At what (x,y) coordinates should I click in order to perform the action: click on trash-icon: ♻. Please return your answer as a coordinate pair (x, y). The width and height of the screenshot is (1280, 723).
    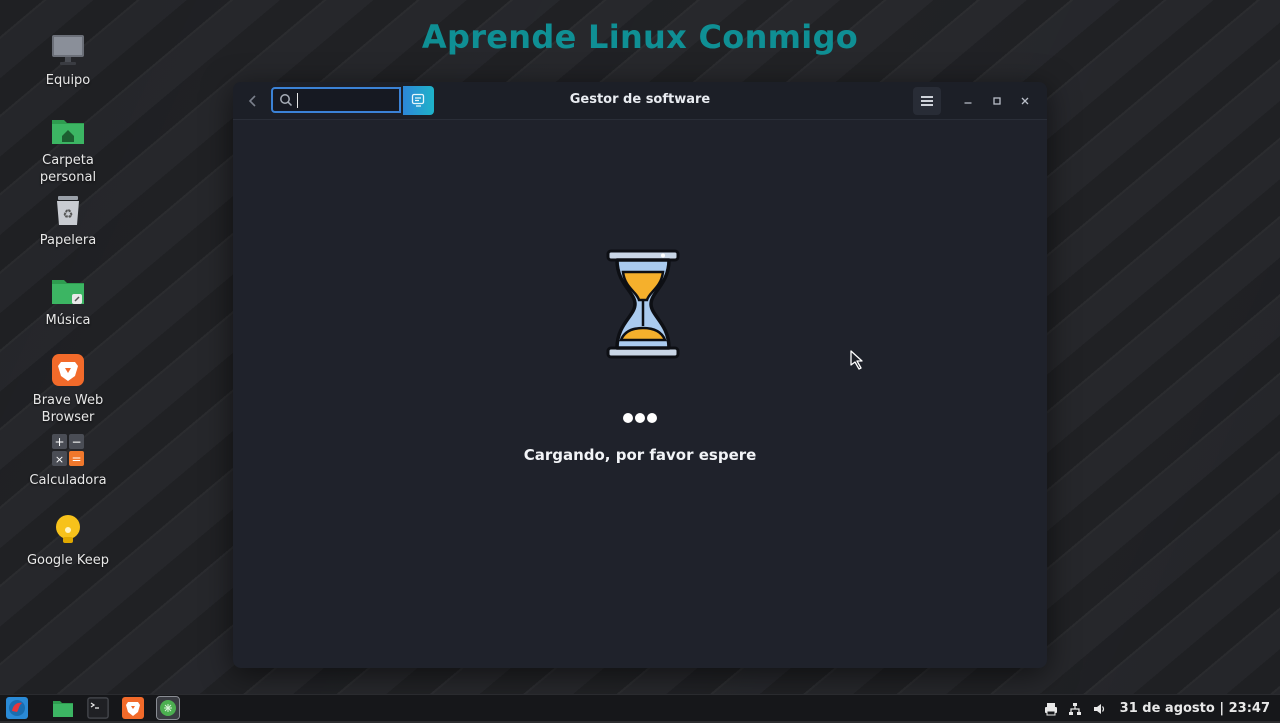
    Looking at the image, I should click on (68, 210).